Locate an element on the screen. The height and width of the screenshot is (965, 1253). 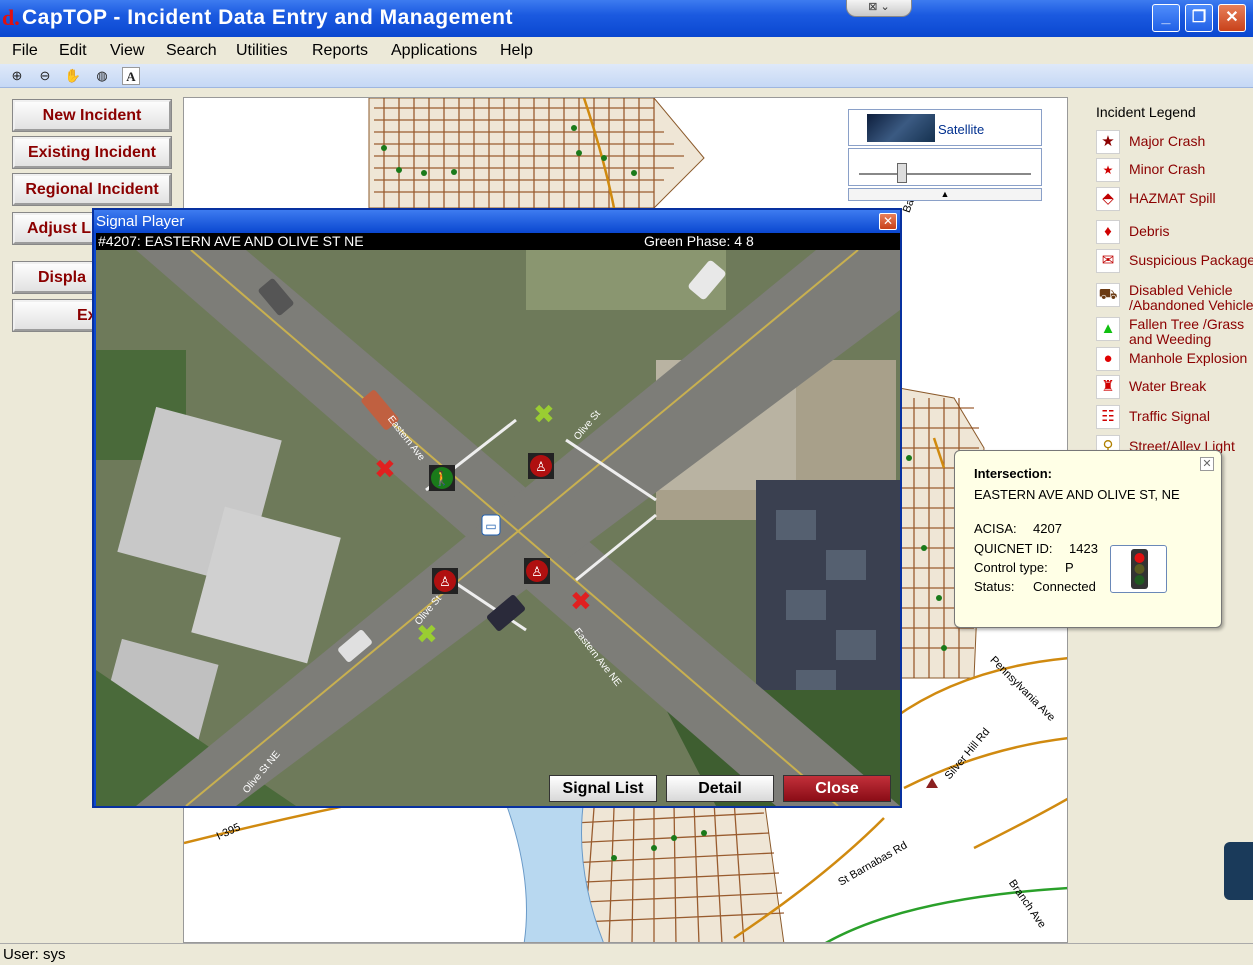
legend-label: Suspicious Package is located at coordinates (1191, 260).